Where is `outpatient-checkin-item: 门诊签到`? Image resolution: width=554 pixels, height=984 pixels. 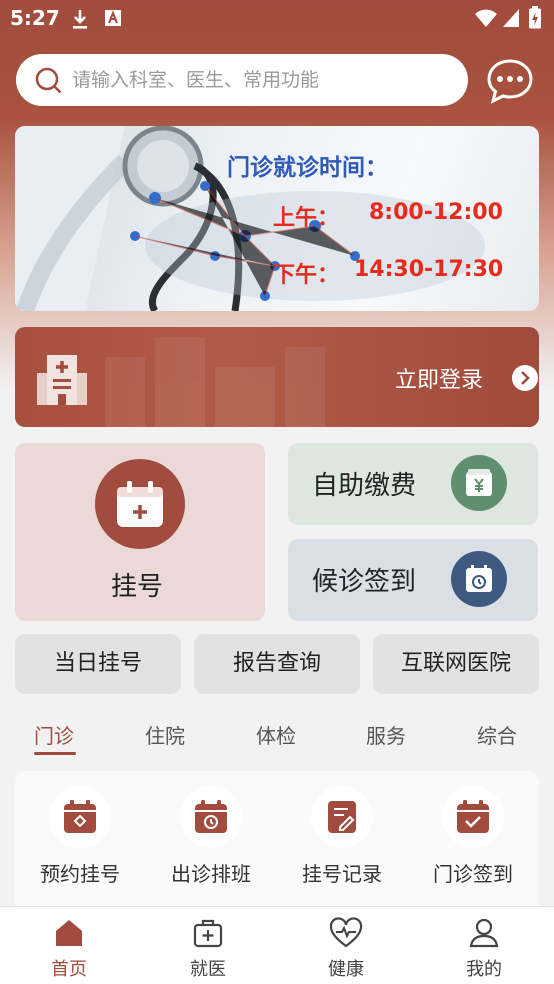
outpatient-checkin-item: 门诊签到 is located at coordinates (473, 836).